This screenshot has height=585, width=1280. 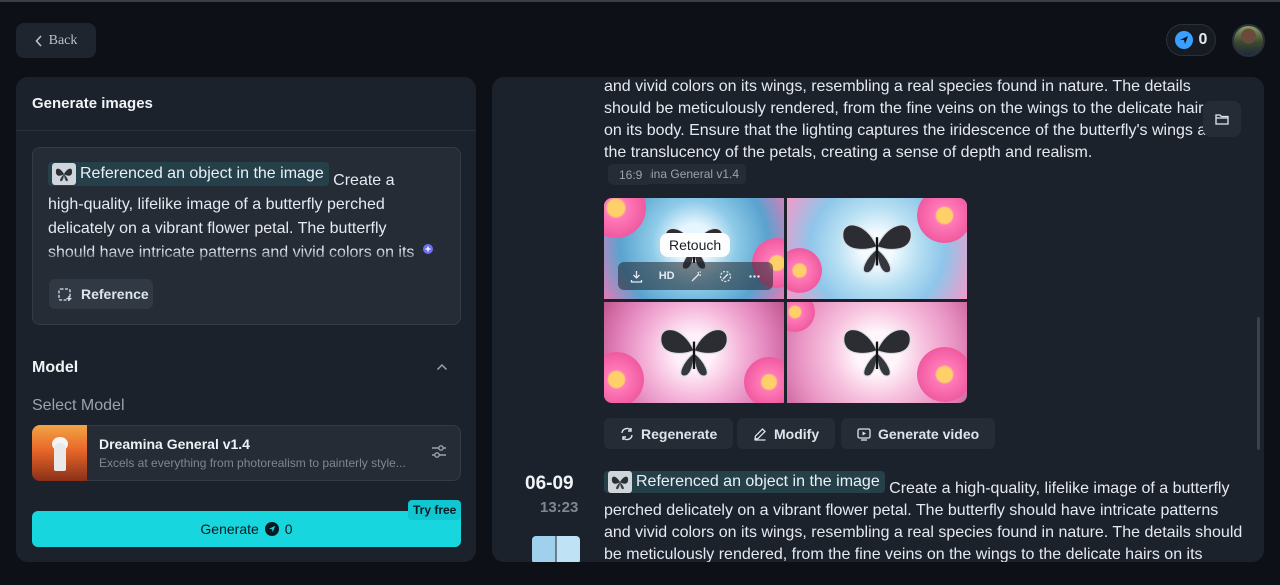 I want to click on generate-button: Generate 0, so click(x=246, y=529).